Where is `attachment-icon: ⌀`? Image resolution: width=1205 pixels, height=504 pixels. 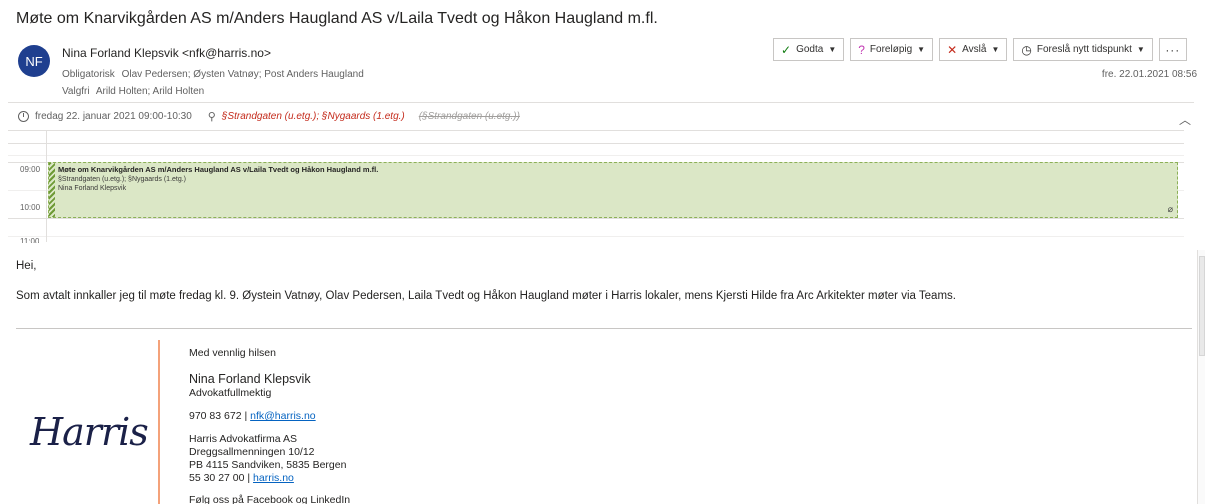 attachment-icon: ⌀ is located at coordinates (1170, 209).